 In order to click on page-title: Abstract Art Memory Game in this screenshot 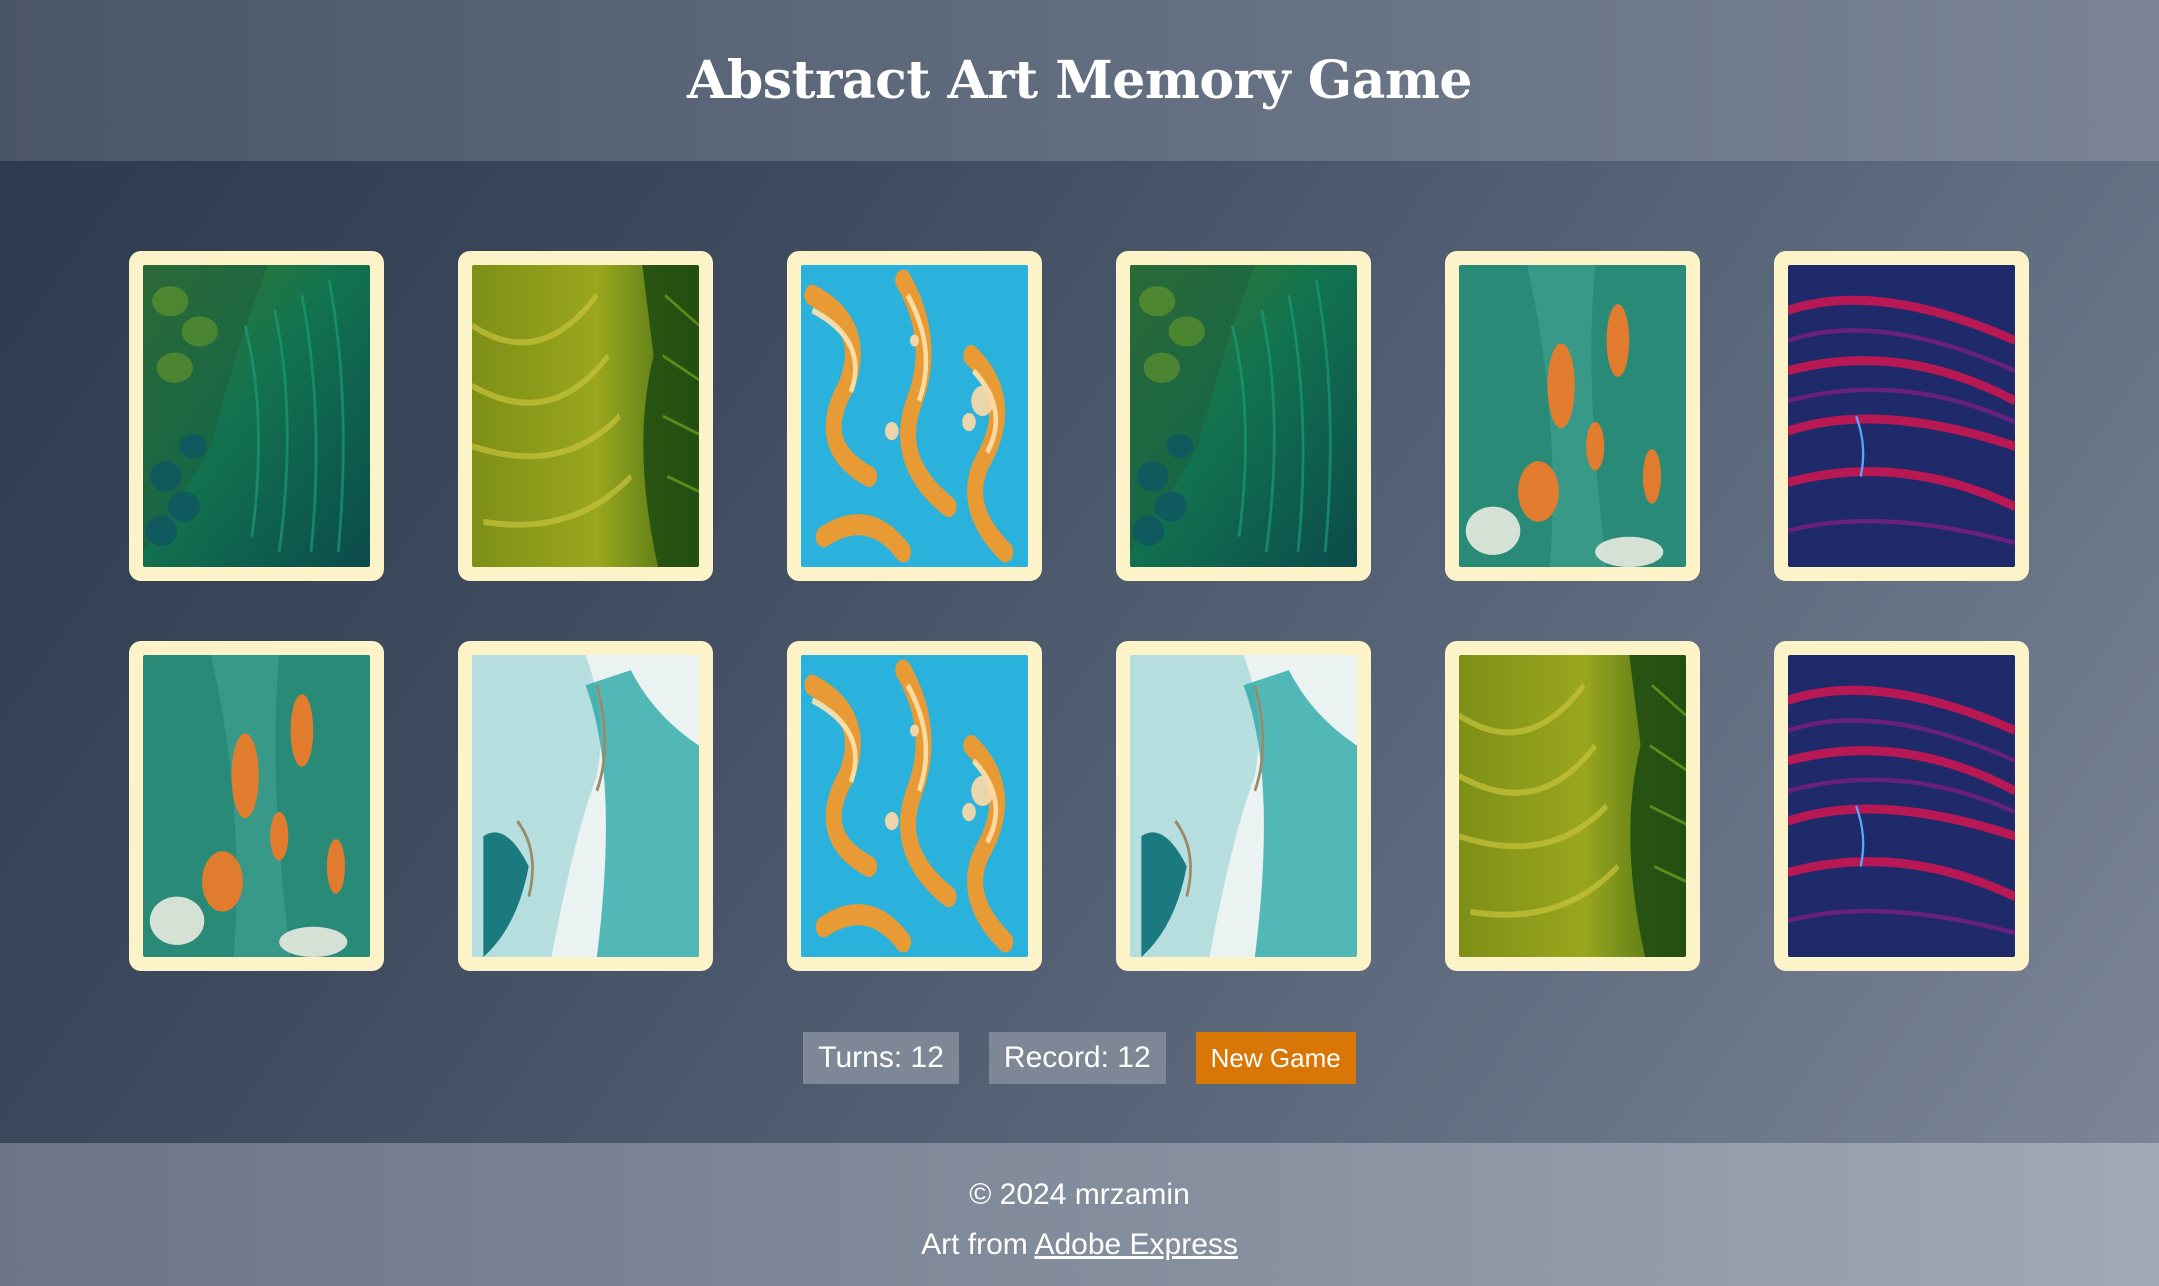, I will do `click(1079, 80)`.